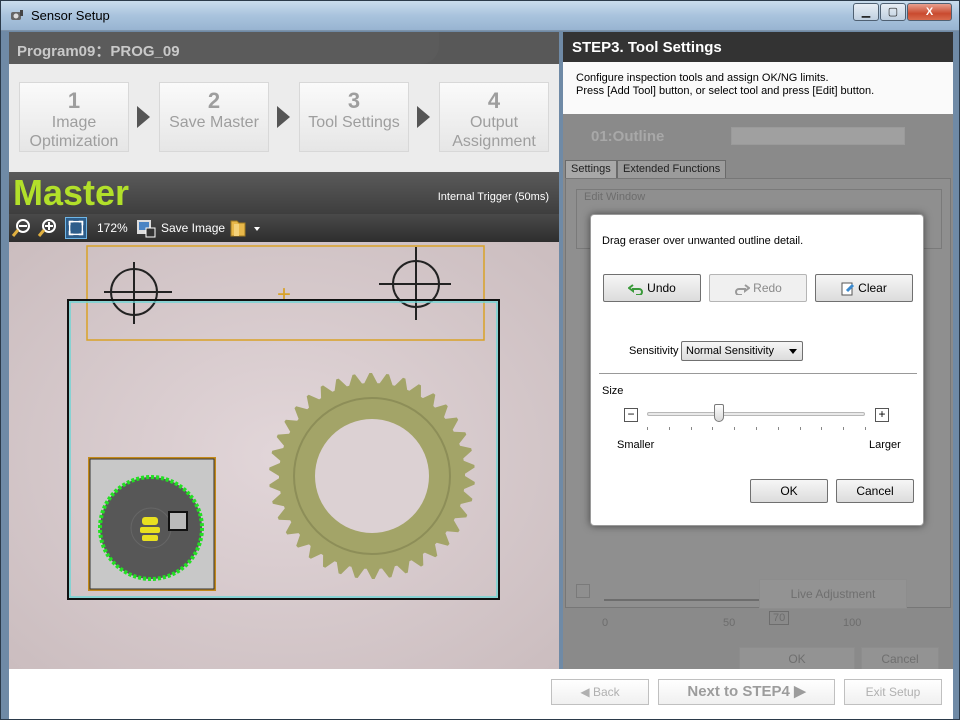  I want to click on larger-label: Larger, so click(885, 445).